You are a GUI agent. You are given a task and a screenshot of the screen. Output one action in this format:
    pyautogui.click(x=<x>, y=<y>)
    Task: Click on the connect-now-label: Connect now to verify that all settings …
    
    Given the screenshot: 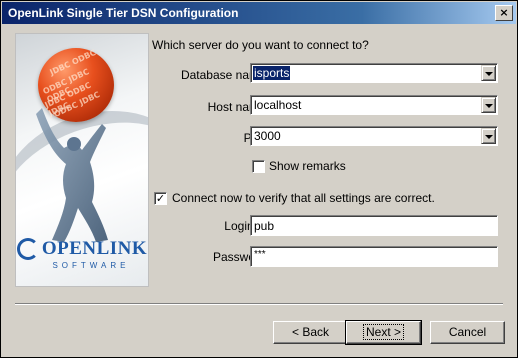 What is the action you would take?
    pyautogui.click(x=303, y=198)
    